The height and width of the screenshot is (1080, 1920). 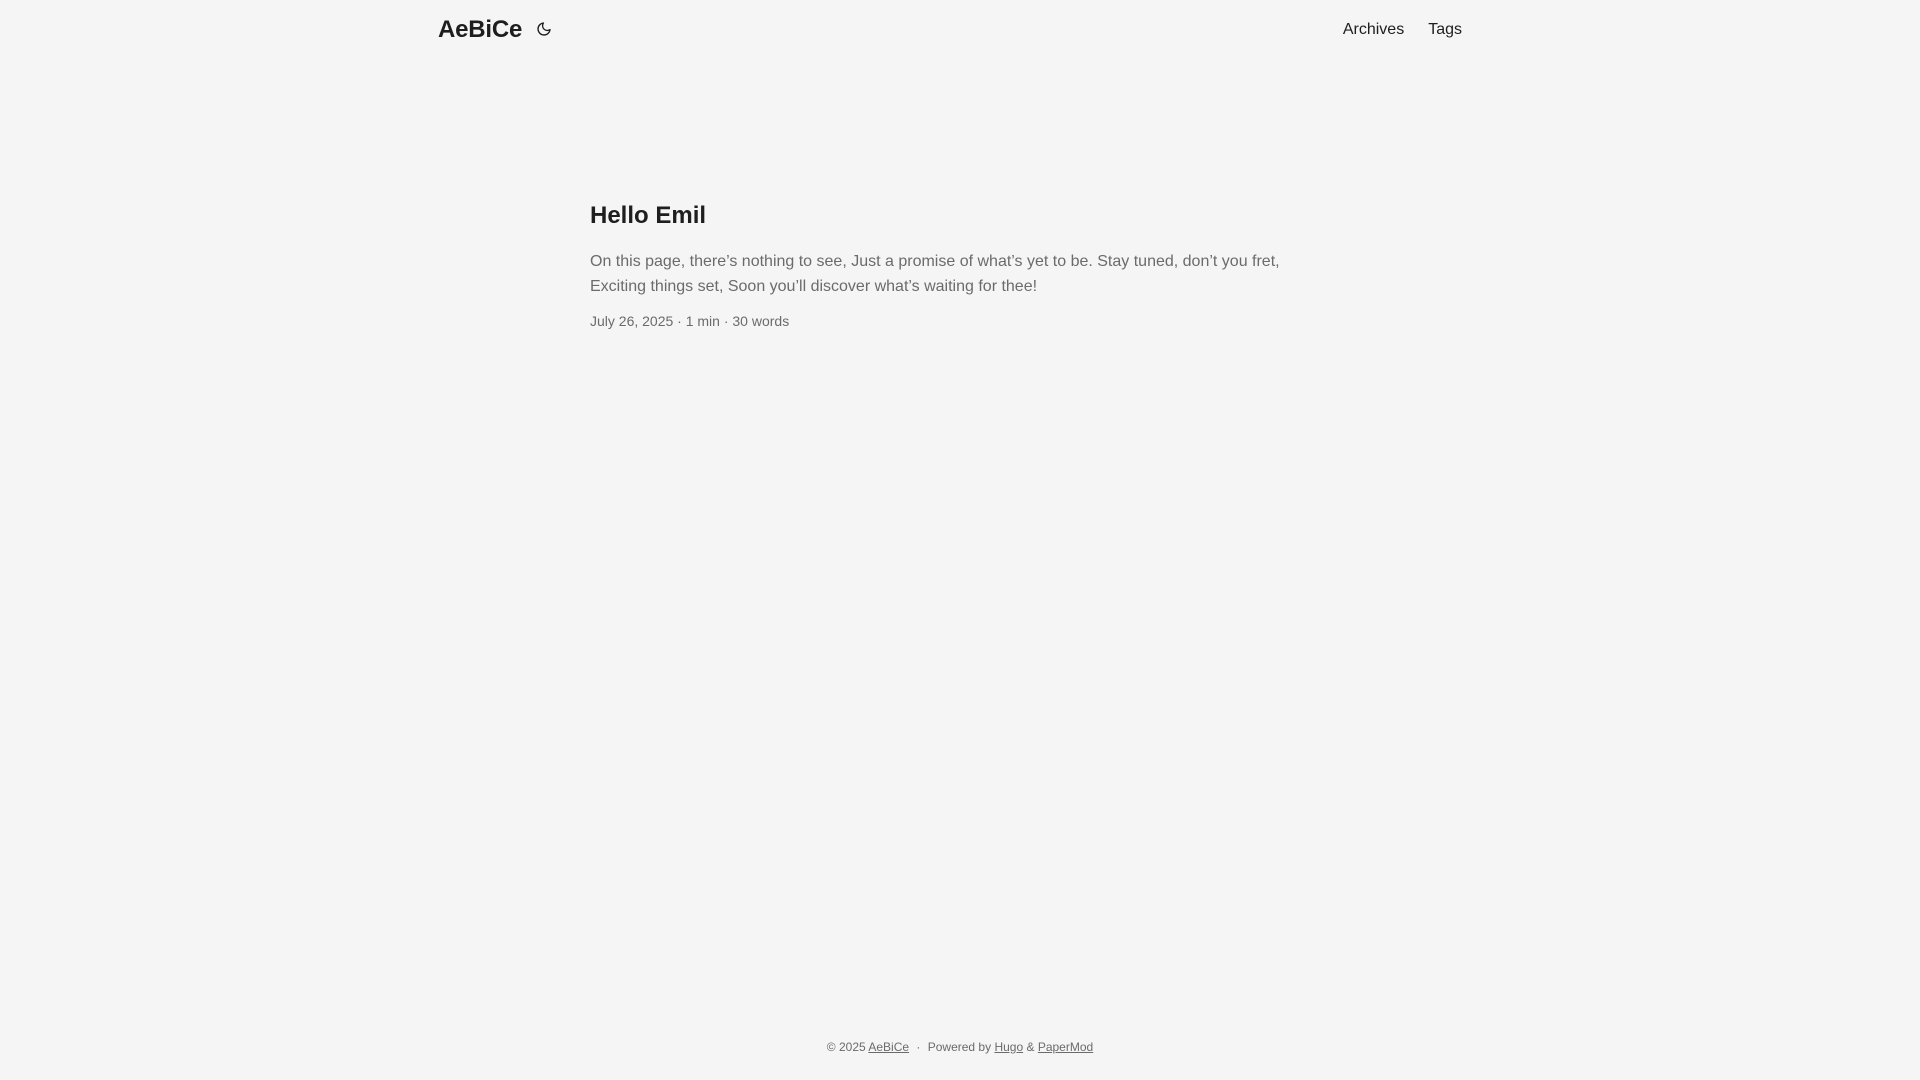 What do you see at coordinates (1030, 1047) in the screenshot?
I see `footer-ampersand: &` at bounding box center [1030, 1047].